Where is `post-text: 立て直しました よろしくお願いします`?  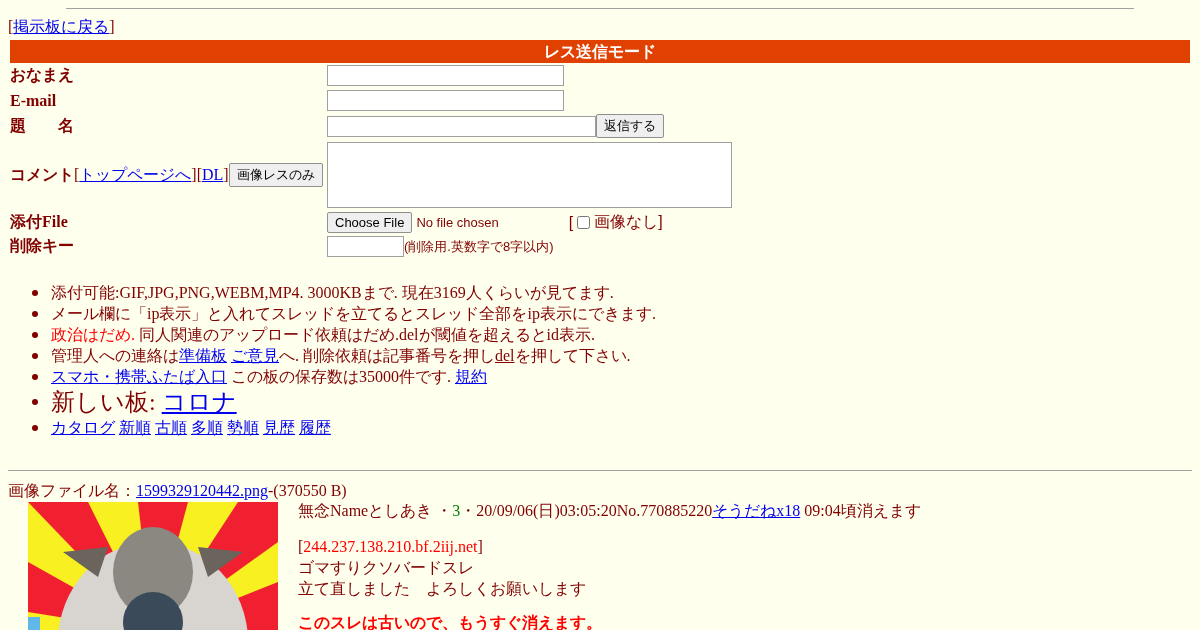
post-text: 立て直しました よろしくお願いします is located at coordinates (442, 589).